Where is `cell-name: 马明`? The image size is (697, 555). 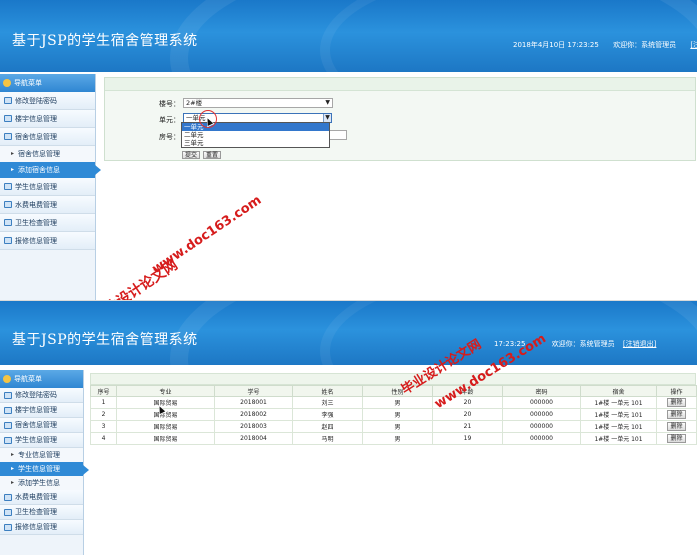 cell-name: 马明 is located at coordinates (327, 438).